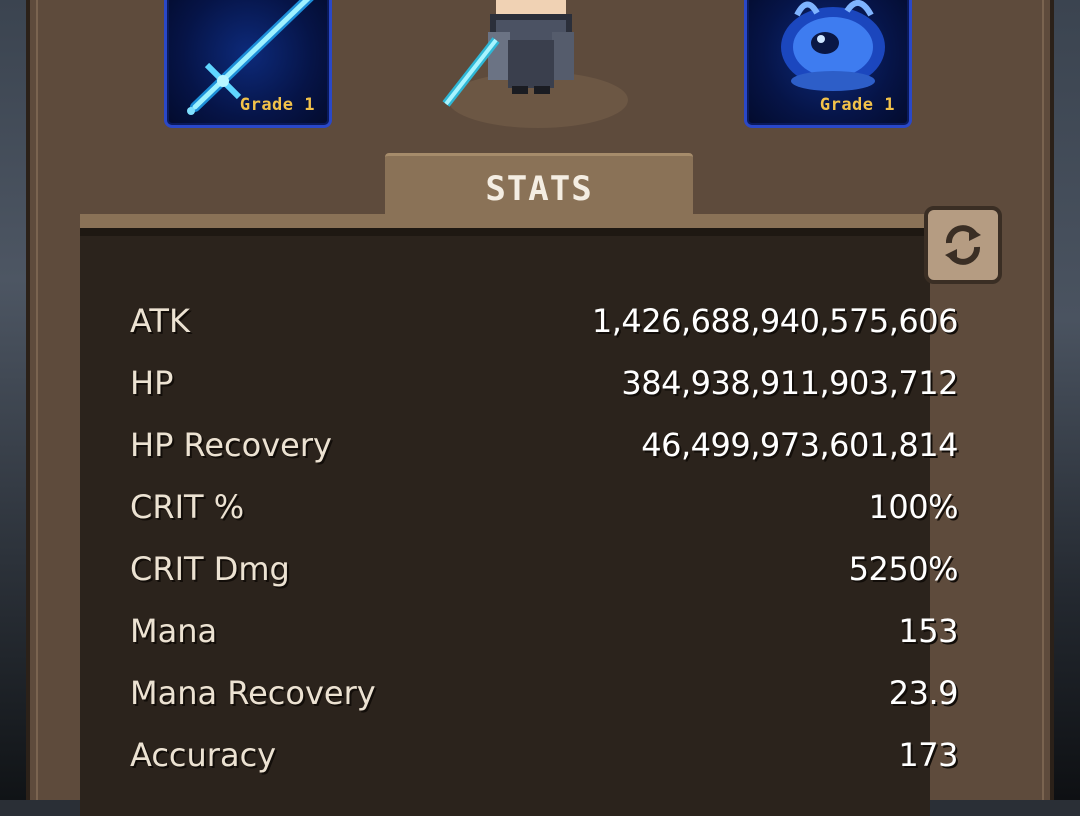 The image size is (1080, 816). I want to click on stat-value: 173, so click(928, 755).